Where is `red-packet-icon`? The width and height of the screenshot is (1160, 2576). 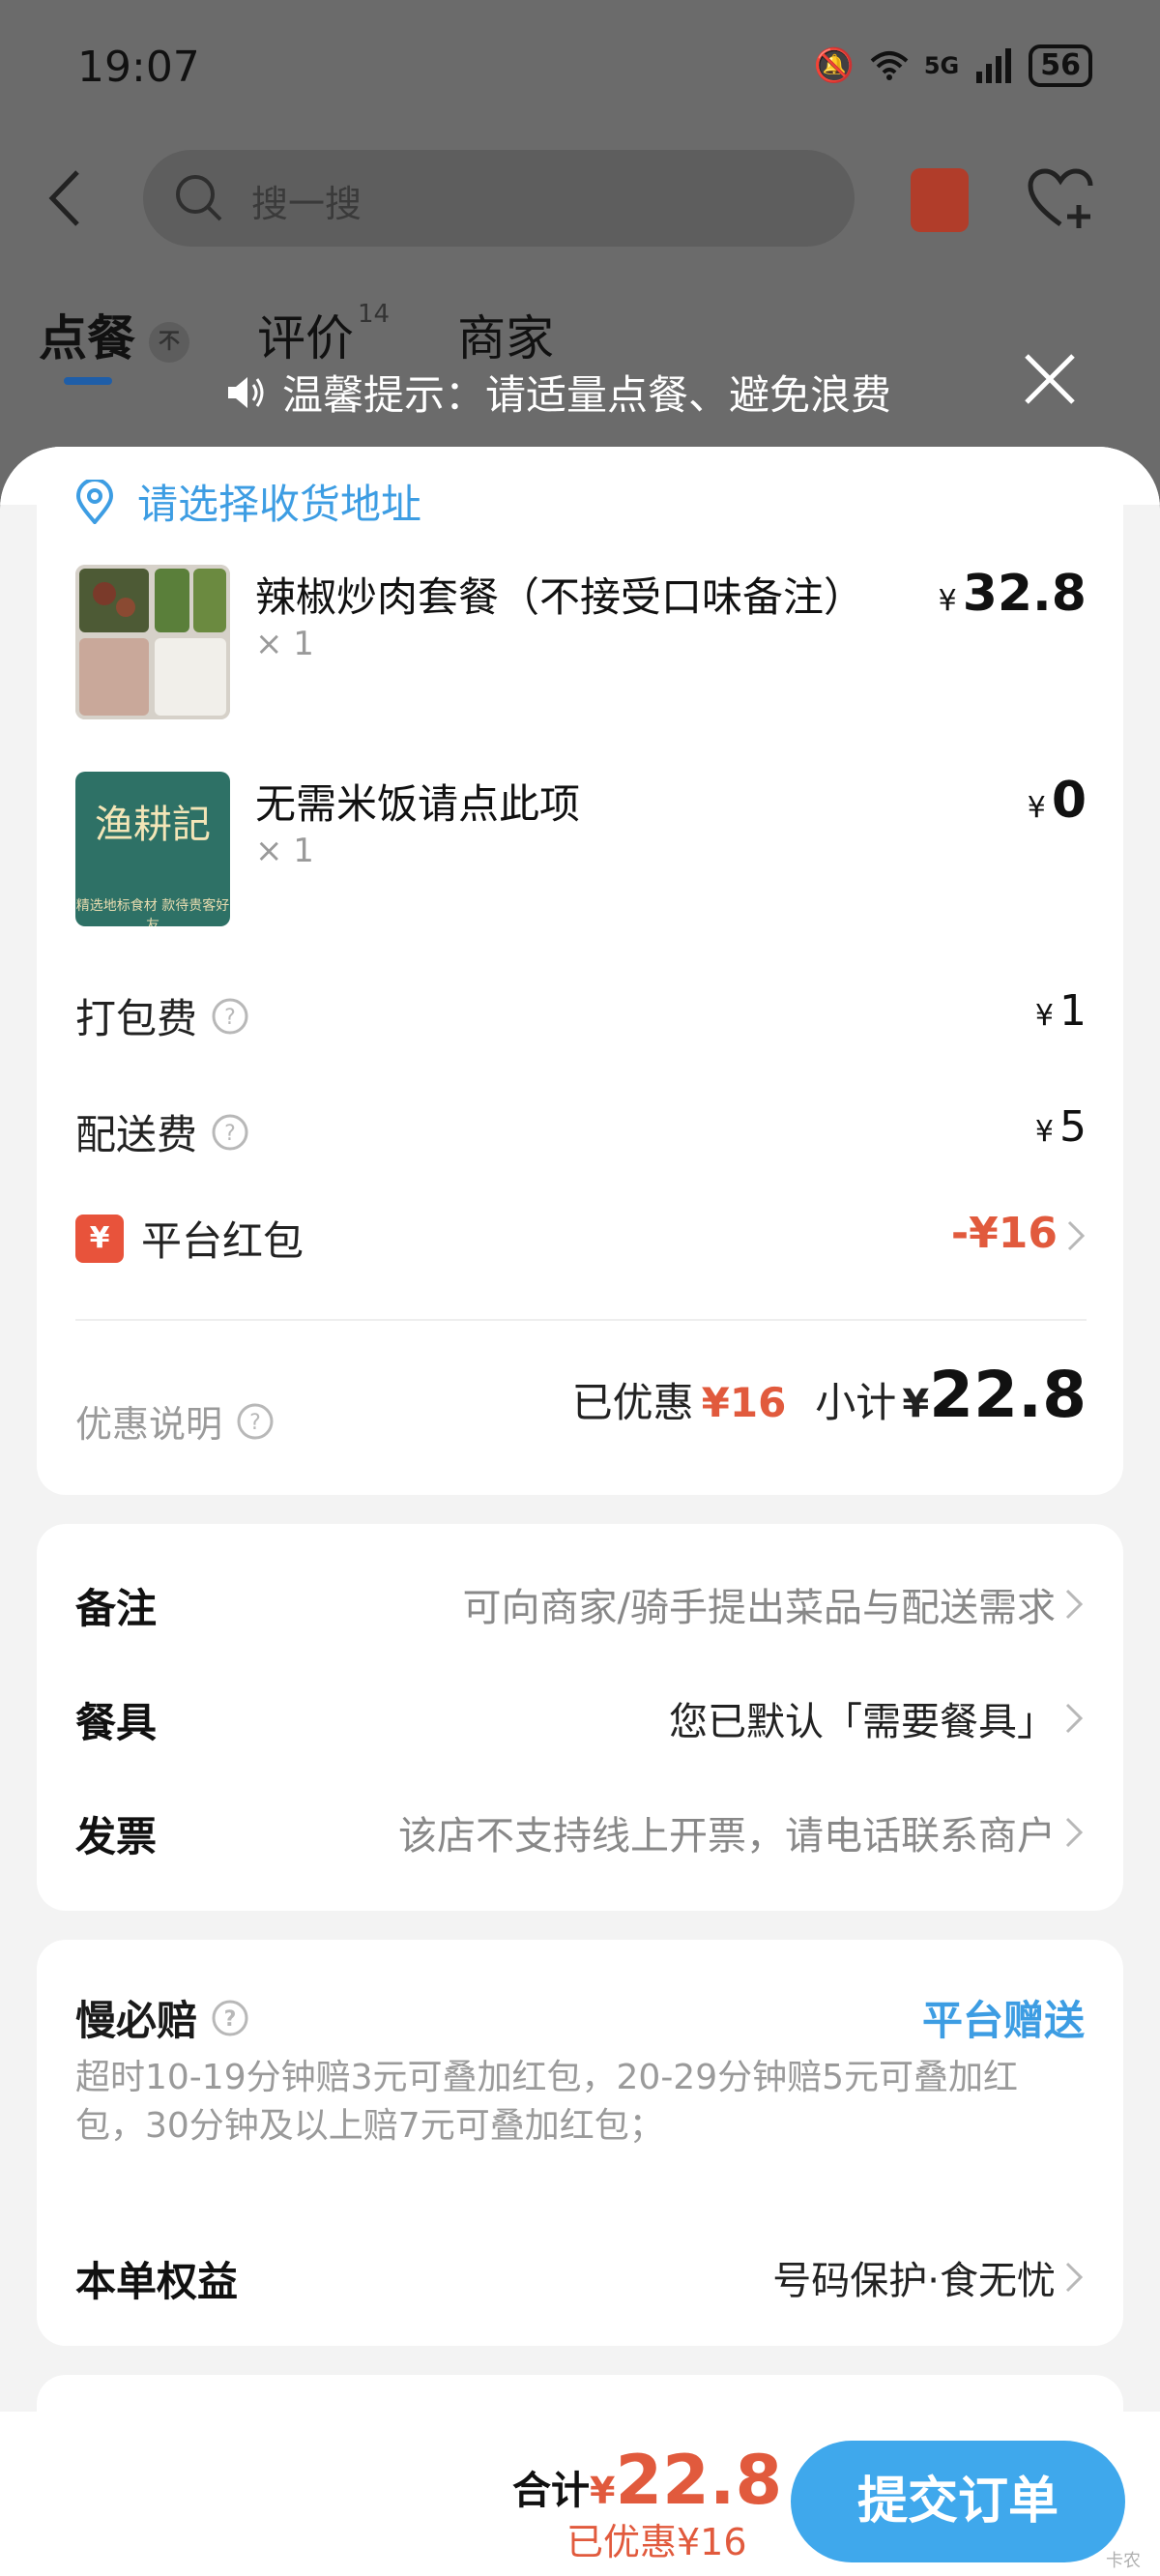
red-packet-icon is located at coordinates (940, 200).